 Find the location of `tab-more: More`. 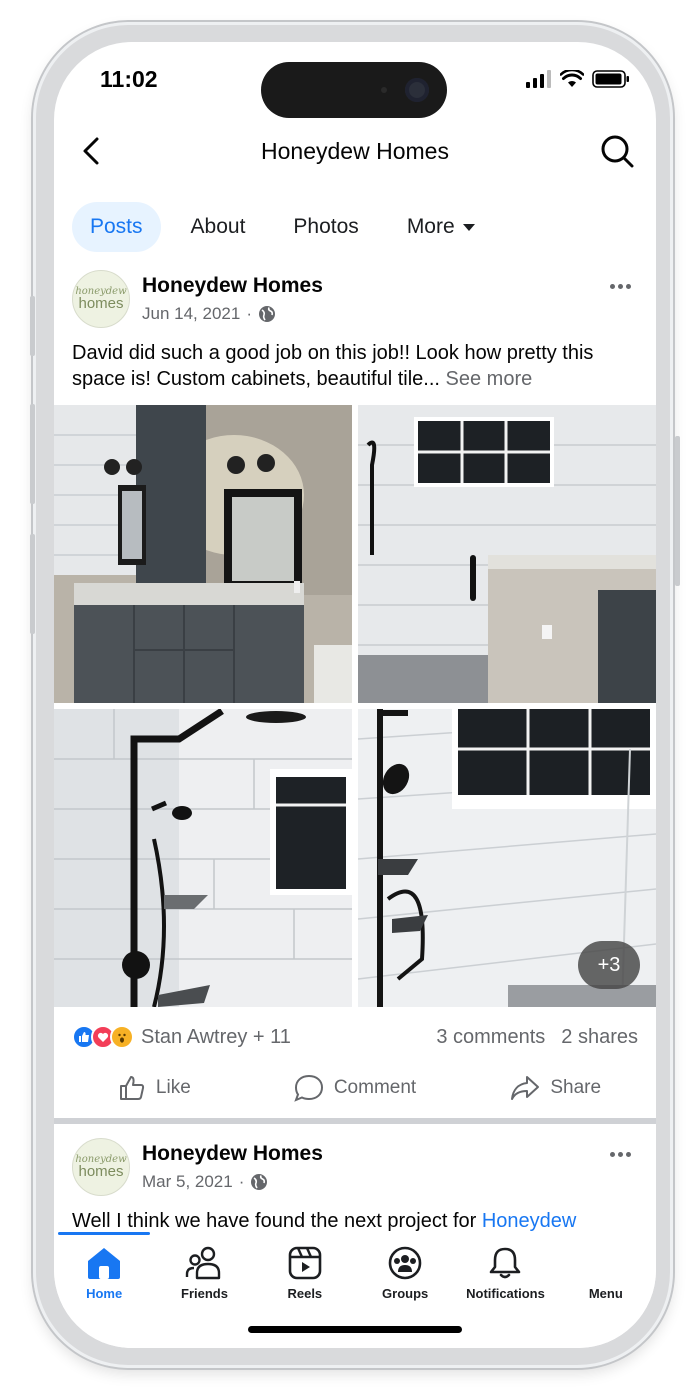

tab-more: More is located at coordinates (441, 227).